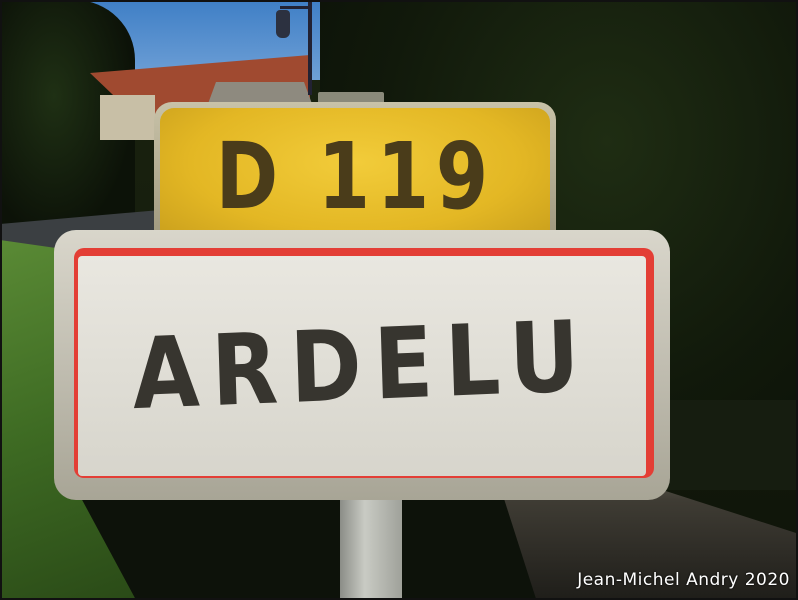 The image size is (798, 600). What do you see at coordinates (127, 117) in the screenshot?
I see `house-wall` at bounding box center [127, 117].